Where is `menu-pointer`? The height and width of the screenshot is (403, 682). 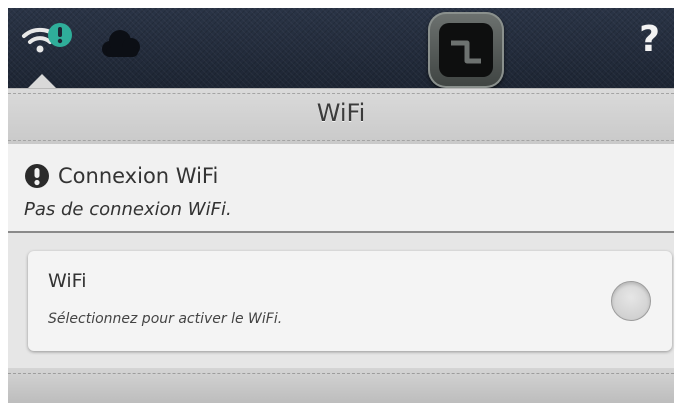
menu-pointer is located at coordinates (42, 81).